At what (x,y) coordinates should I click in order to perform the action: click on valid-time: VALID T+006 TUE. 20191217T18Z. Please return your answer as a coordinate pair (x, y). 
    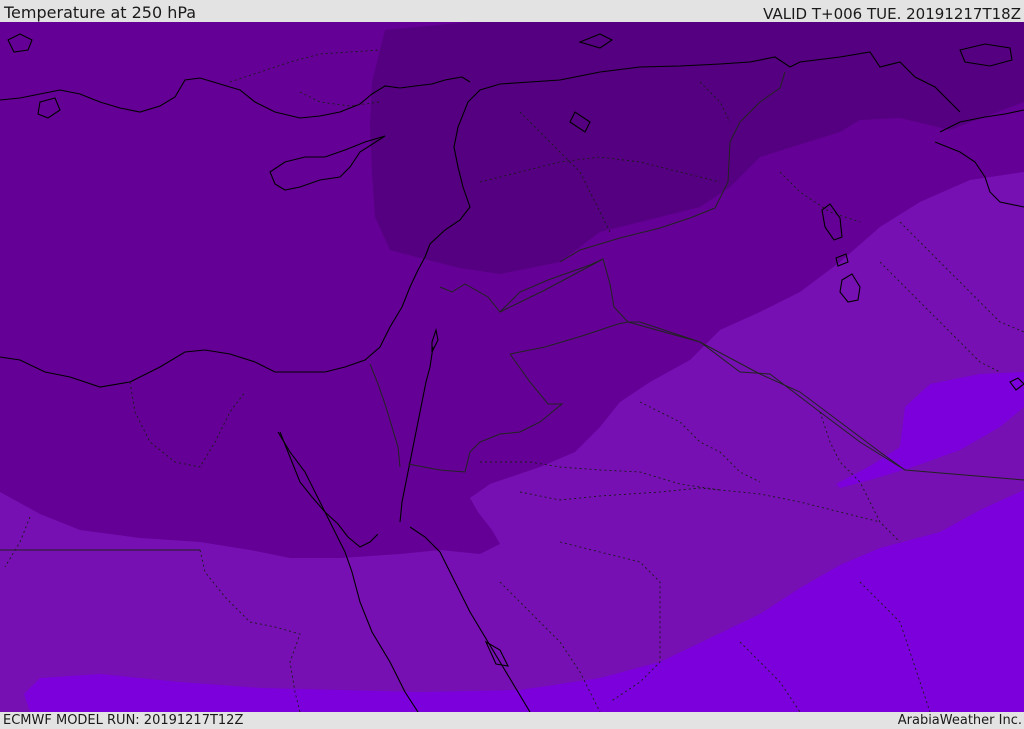
    Looking at the image, I should click on (892, 14).